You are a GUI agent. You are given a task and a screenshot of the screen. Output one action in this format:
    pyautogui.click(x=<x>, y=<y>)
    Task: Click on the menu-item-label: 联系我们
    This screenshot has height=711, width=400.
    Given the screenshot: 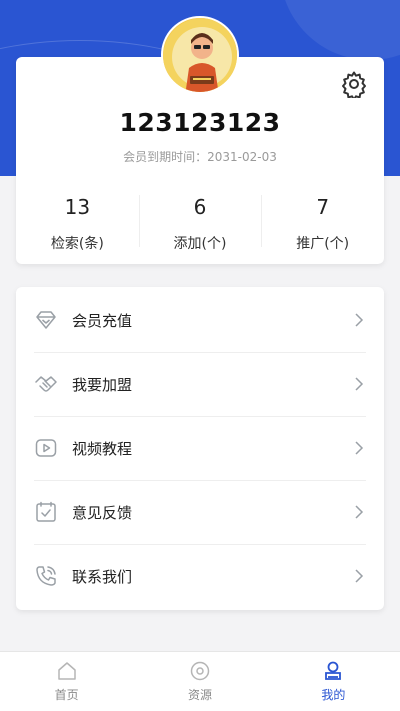 What is the action you would take?
    pyautogui.click(x=102, y=576)
    